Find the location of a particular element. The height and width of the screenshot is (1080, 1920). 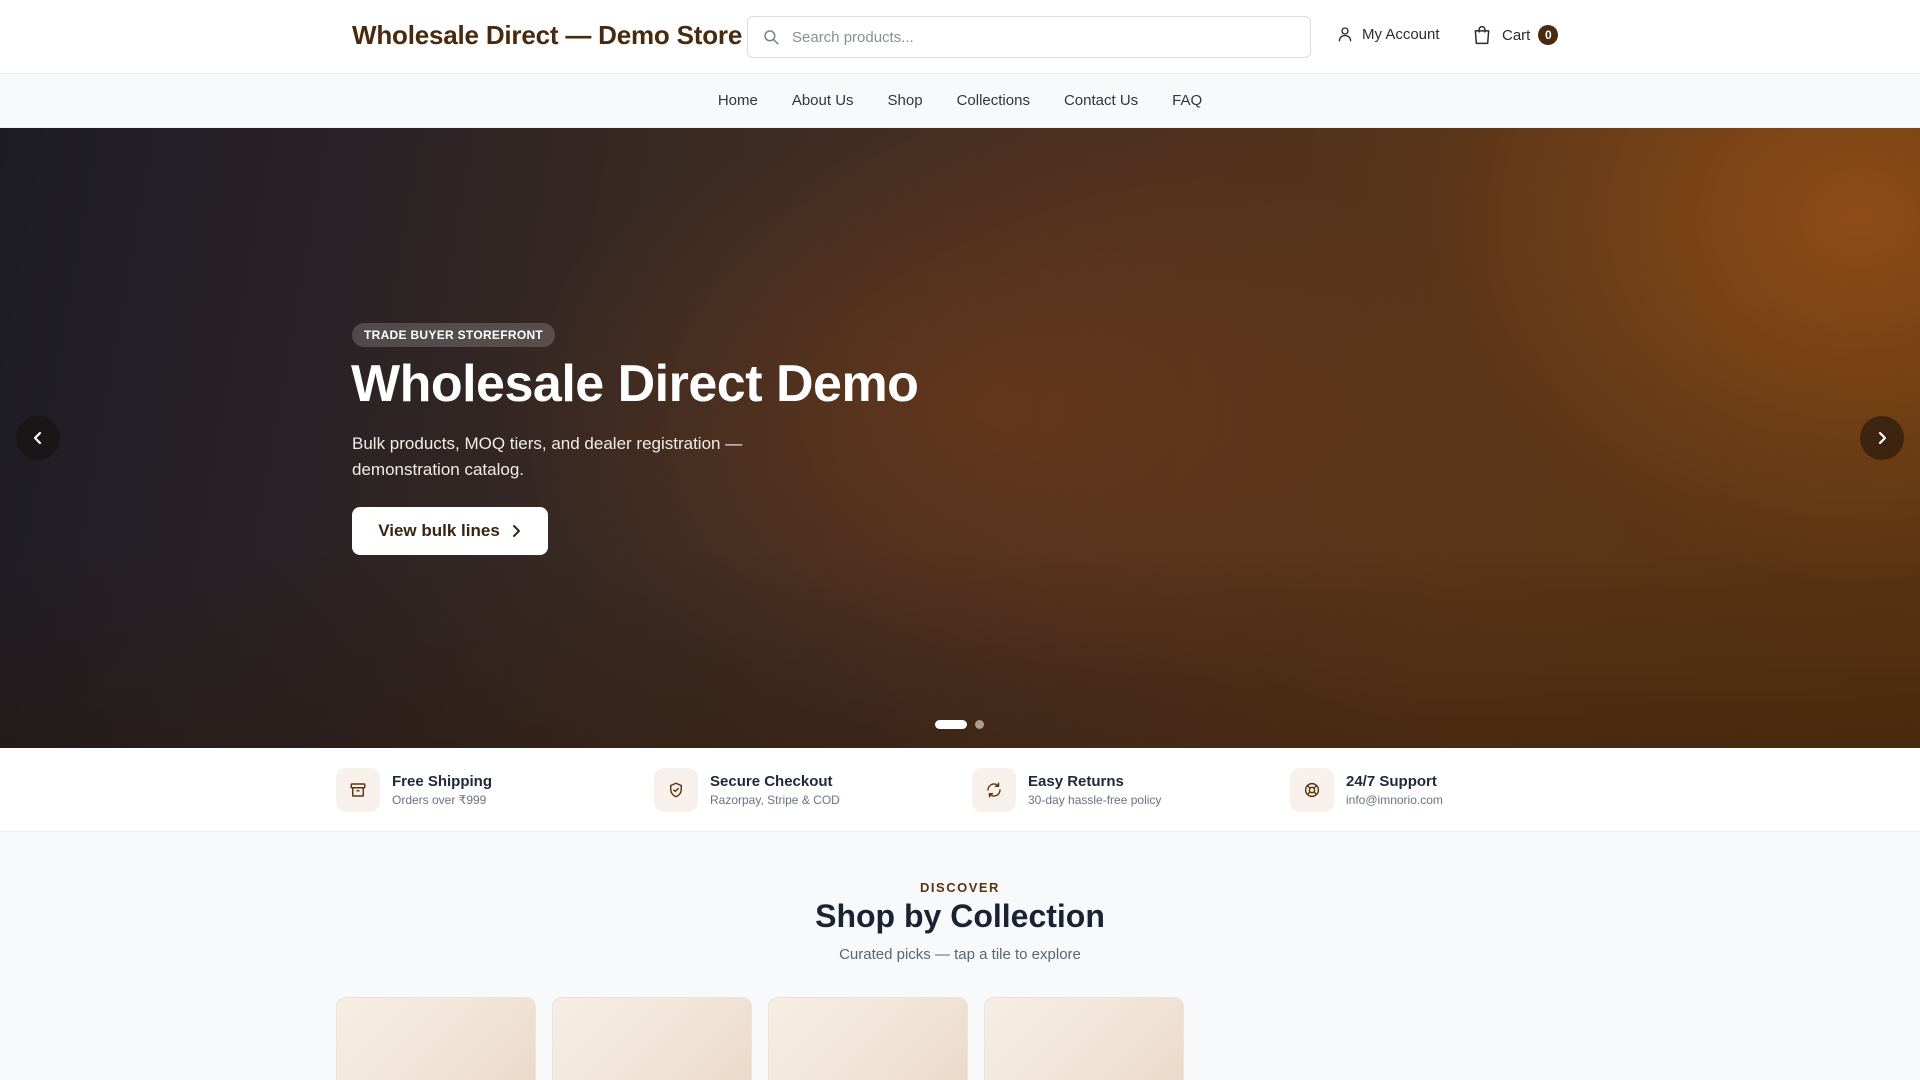

feature-subtitle: info@imnorio.com is located at coordinates (1394, 800).